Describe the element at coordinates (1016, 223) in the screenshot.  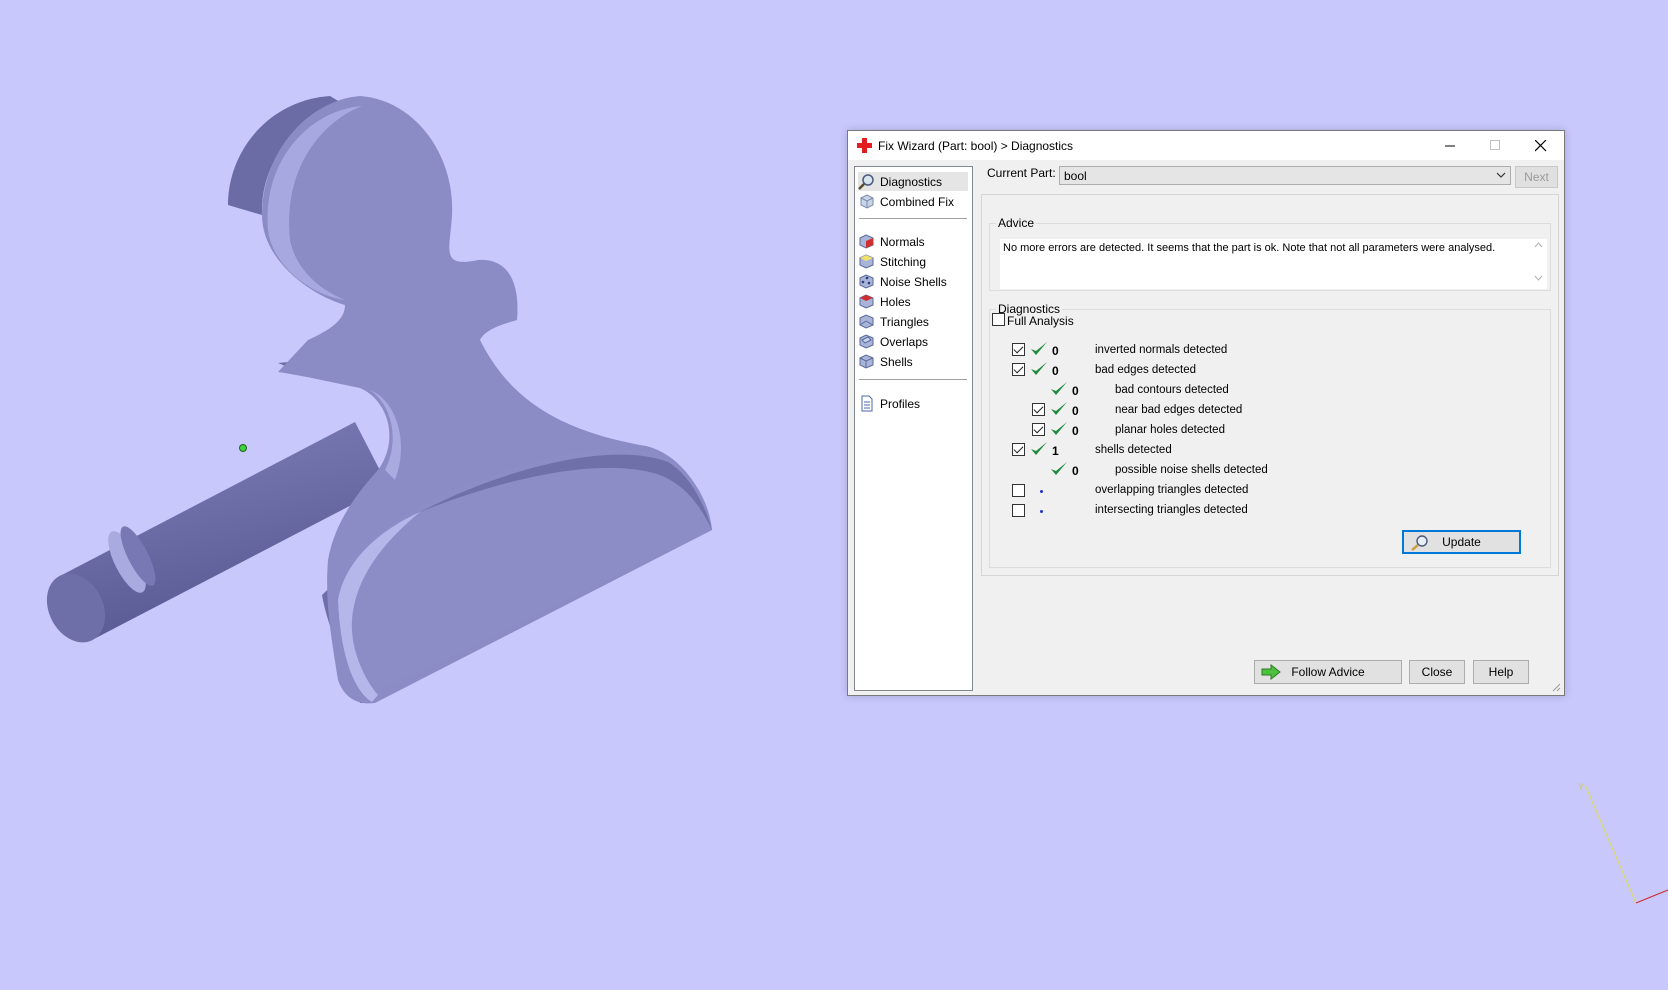
I see `advice-legend: Advice` at that location.